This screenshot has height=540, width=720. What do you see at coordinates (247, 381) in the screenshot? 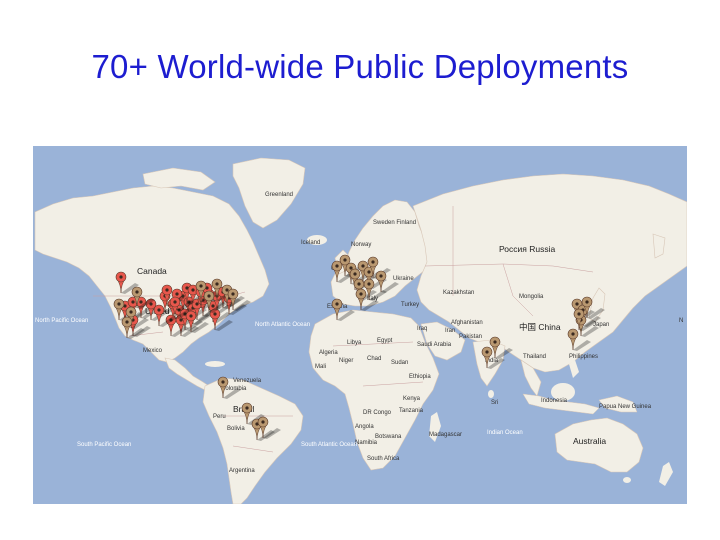
I see `label-venezuela: Venezuela` at bounding box center [247, 381].